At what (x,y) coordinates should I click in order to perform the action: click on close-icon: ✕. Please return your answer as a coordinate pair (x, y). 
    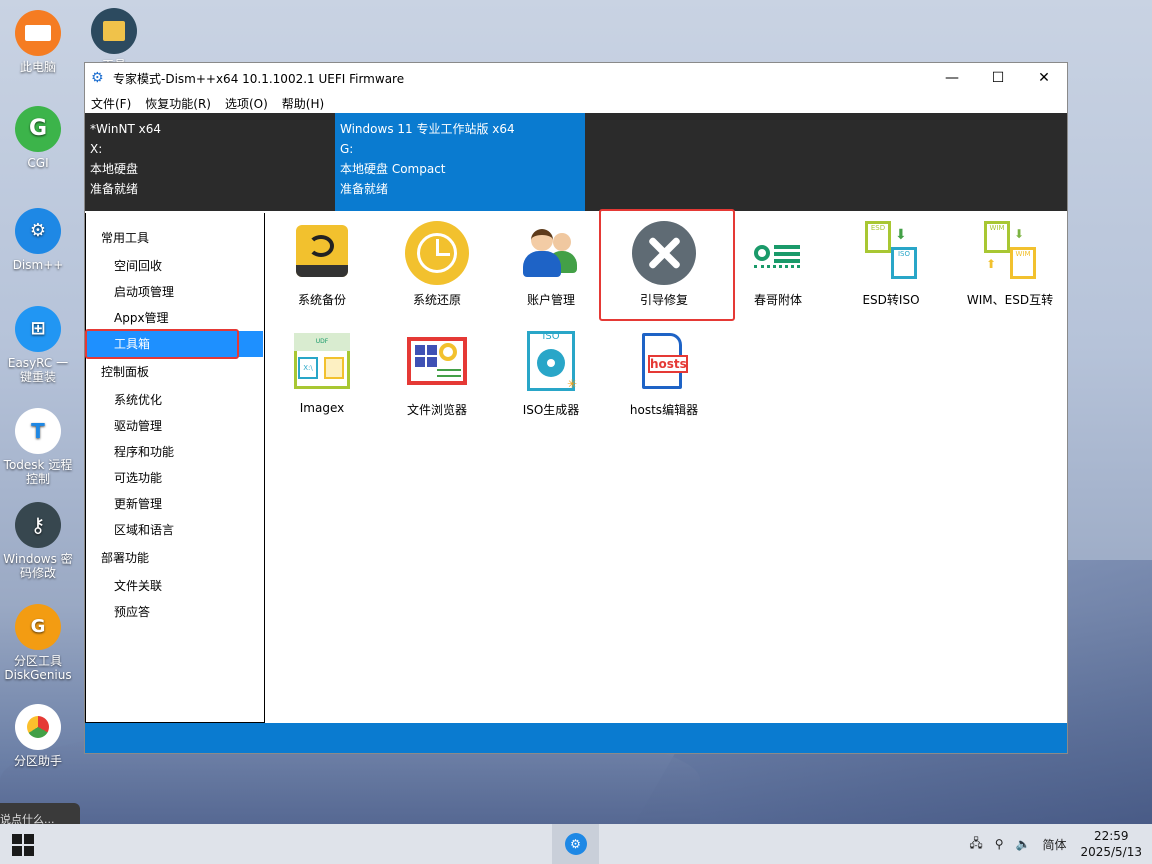
    Looking at the image, I should click on (1044, 78).